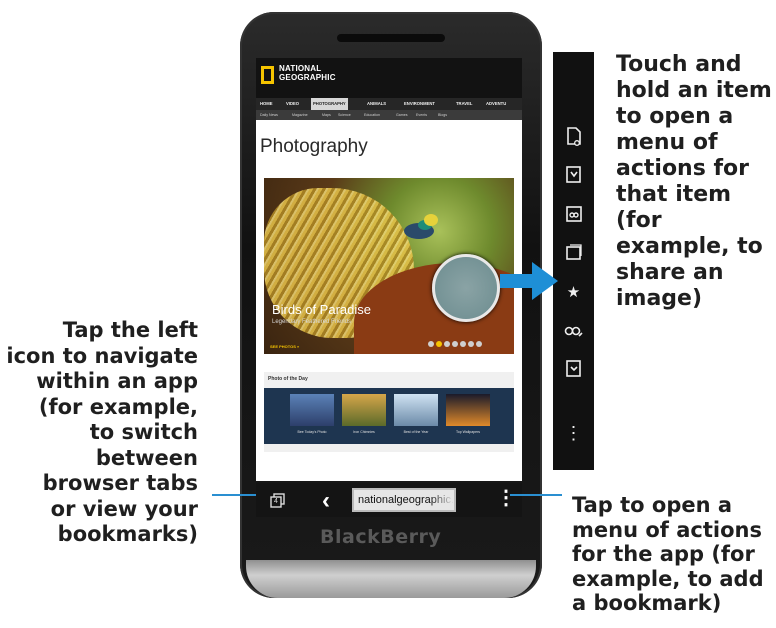 This screenshot has width=776, height=628. I want to click on bird-head, so click(431, 220).